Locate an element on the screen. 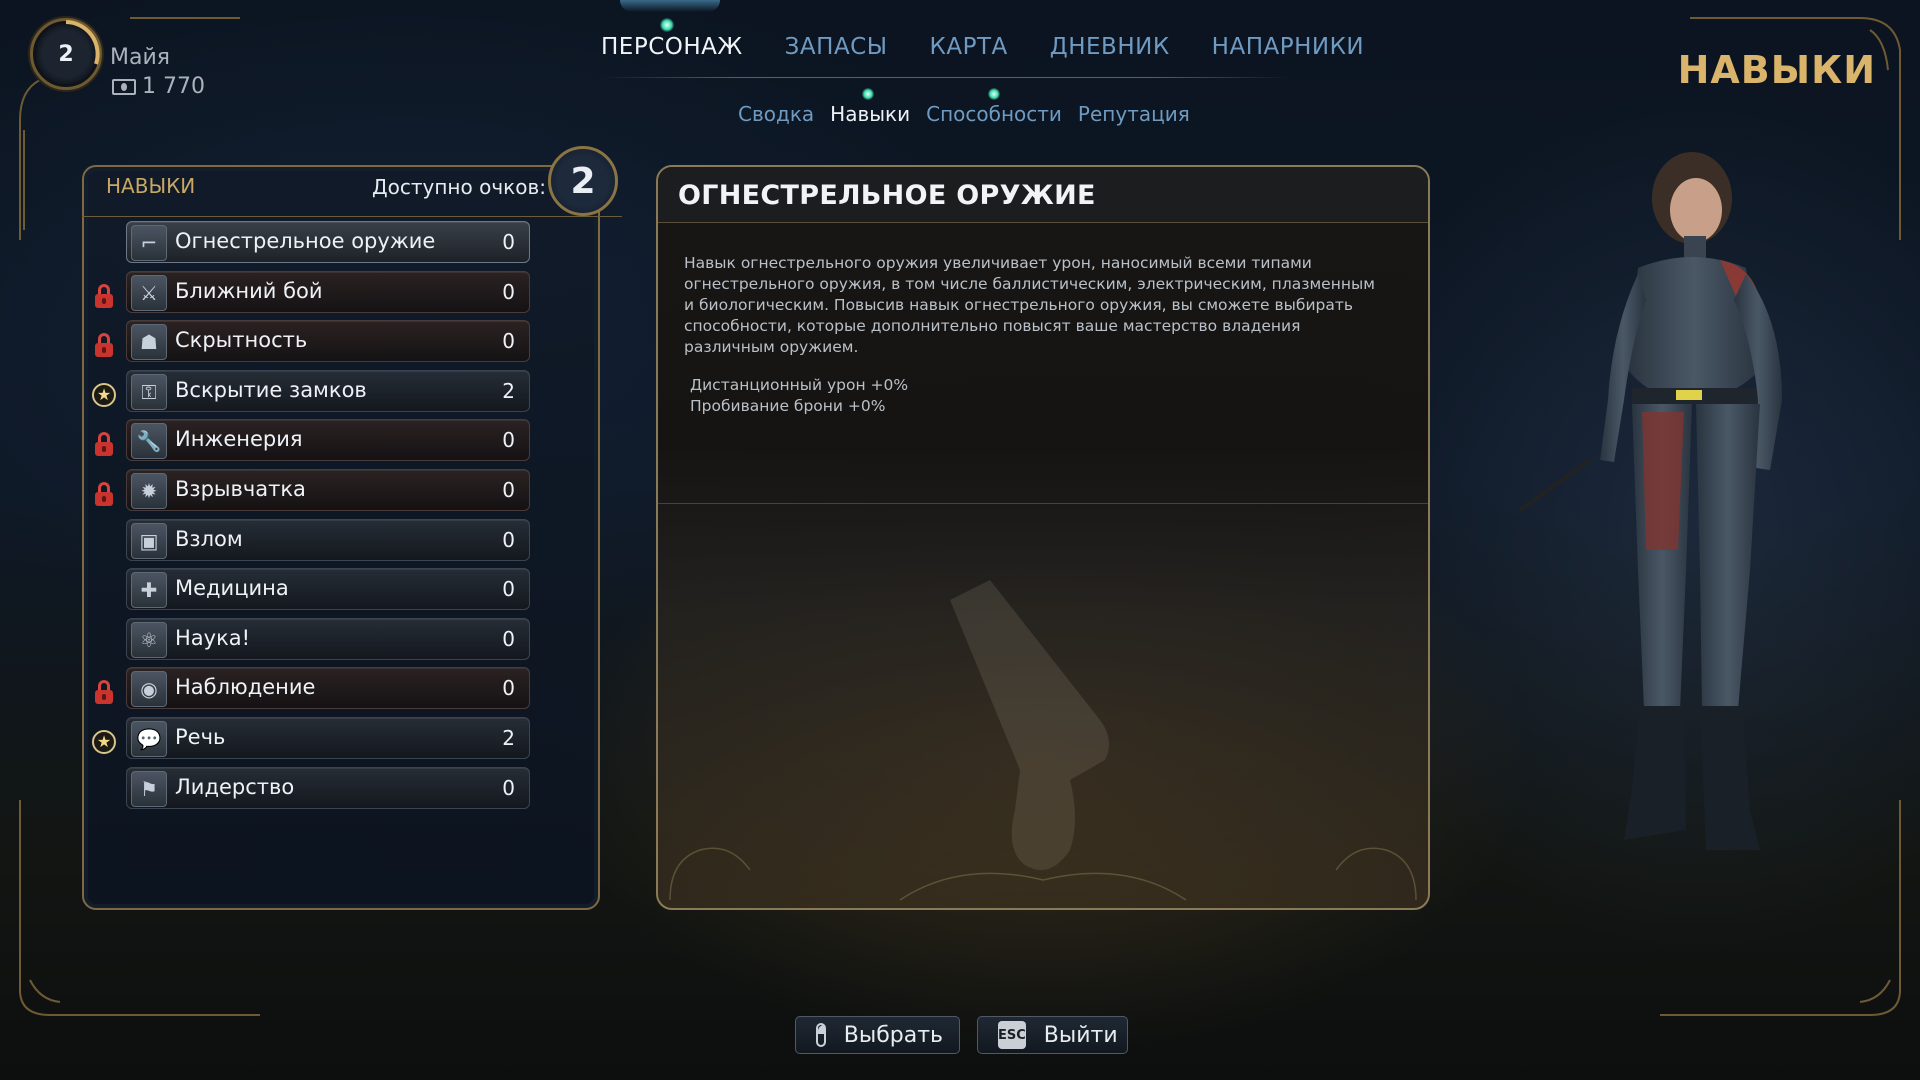  skill-button: 💬 Речь 2 is located at coordinates (328, 737).